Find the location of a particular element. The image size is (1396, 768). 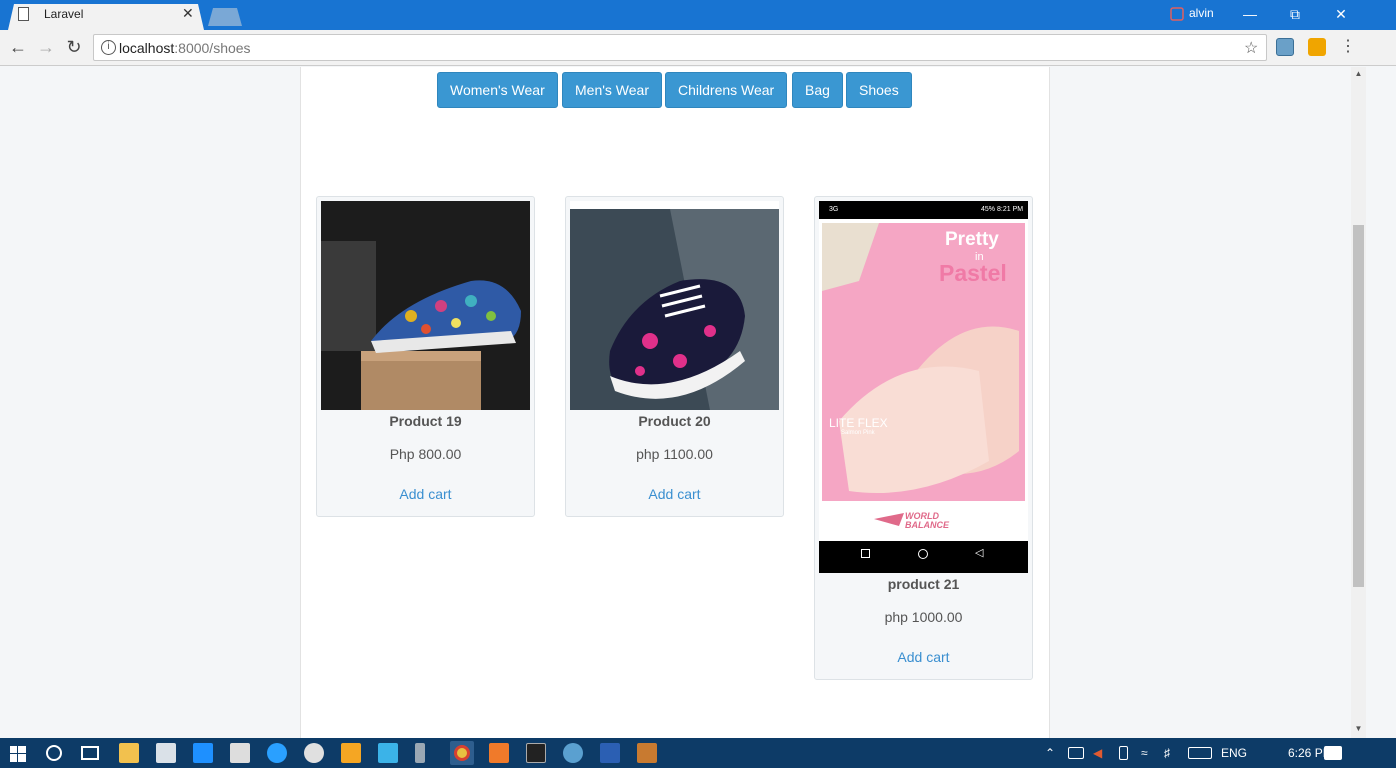

address-bar: i localhost:8000/shoes ☆ is located at coordinates (680, 47).